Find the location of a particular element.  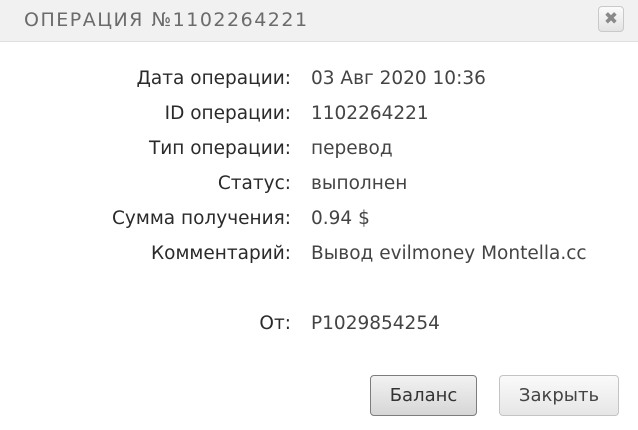

from-label: От: is located at coordinates (275, 323).